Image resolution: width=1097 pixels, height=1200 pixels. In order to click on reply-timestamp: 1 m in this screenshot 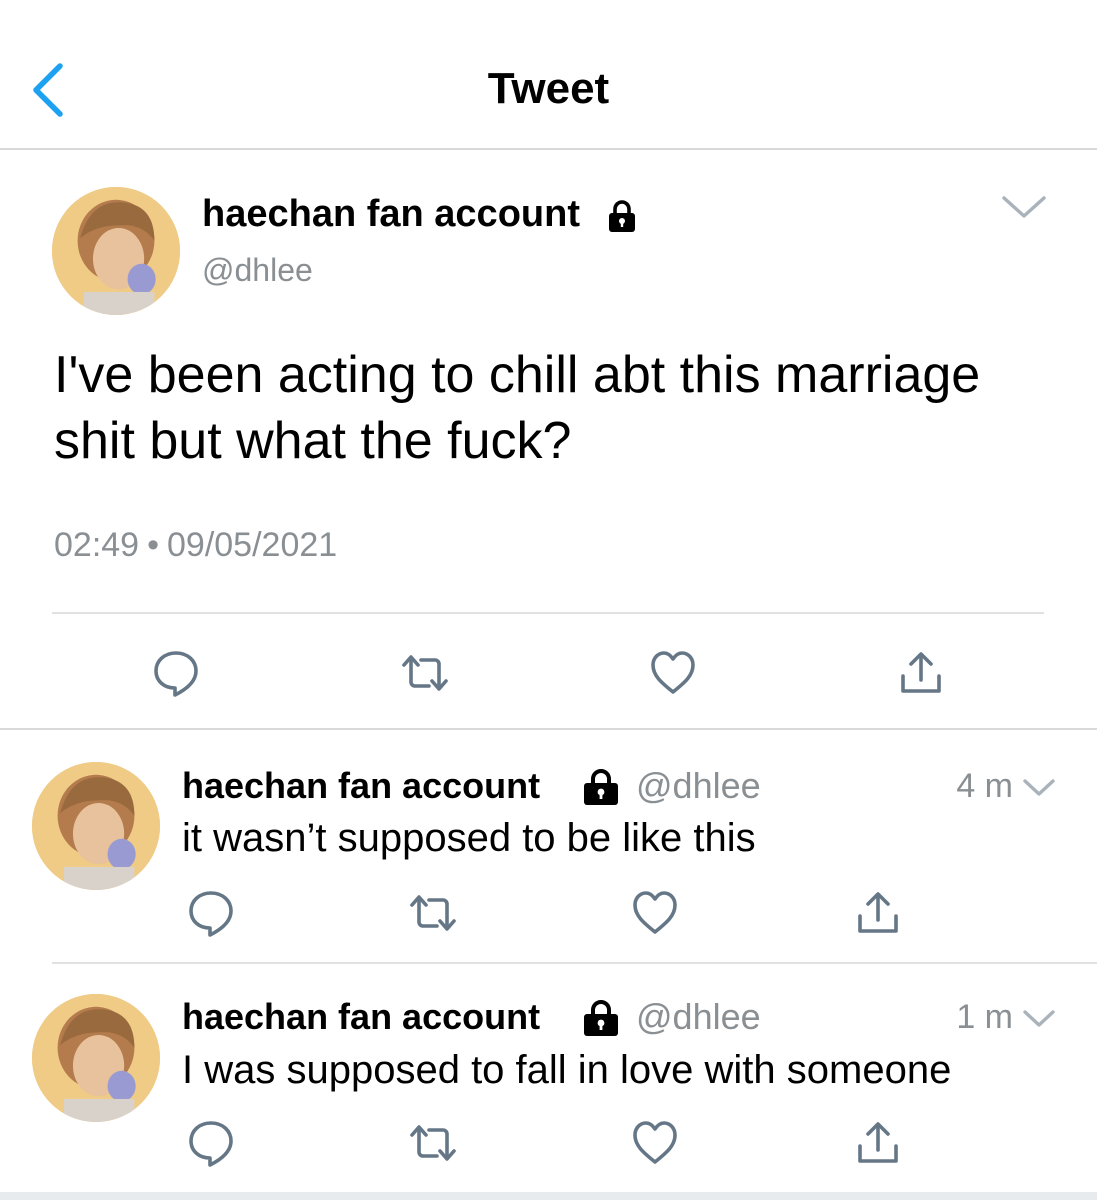, I will do `click(984, 1017)`.